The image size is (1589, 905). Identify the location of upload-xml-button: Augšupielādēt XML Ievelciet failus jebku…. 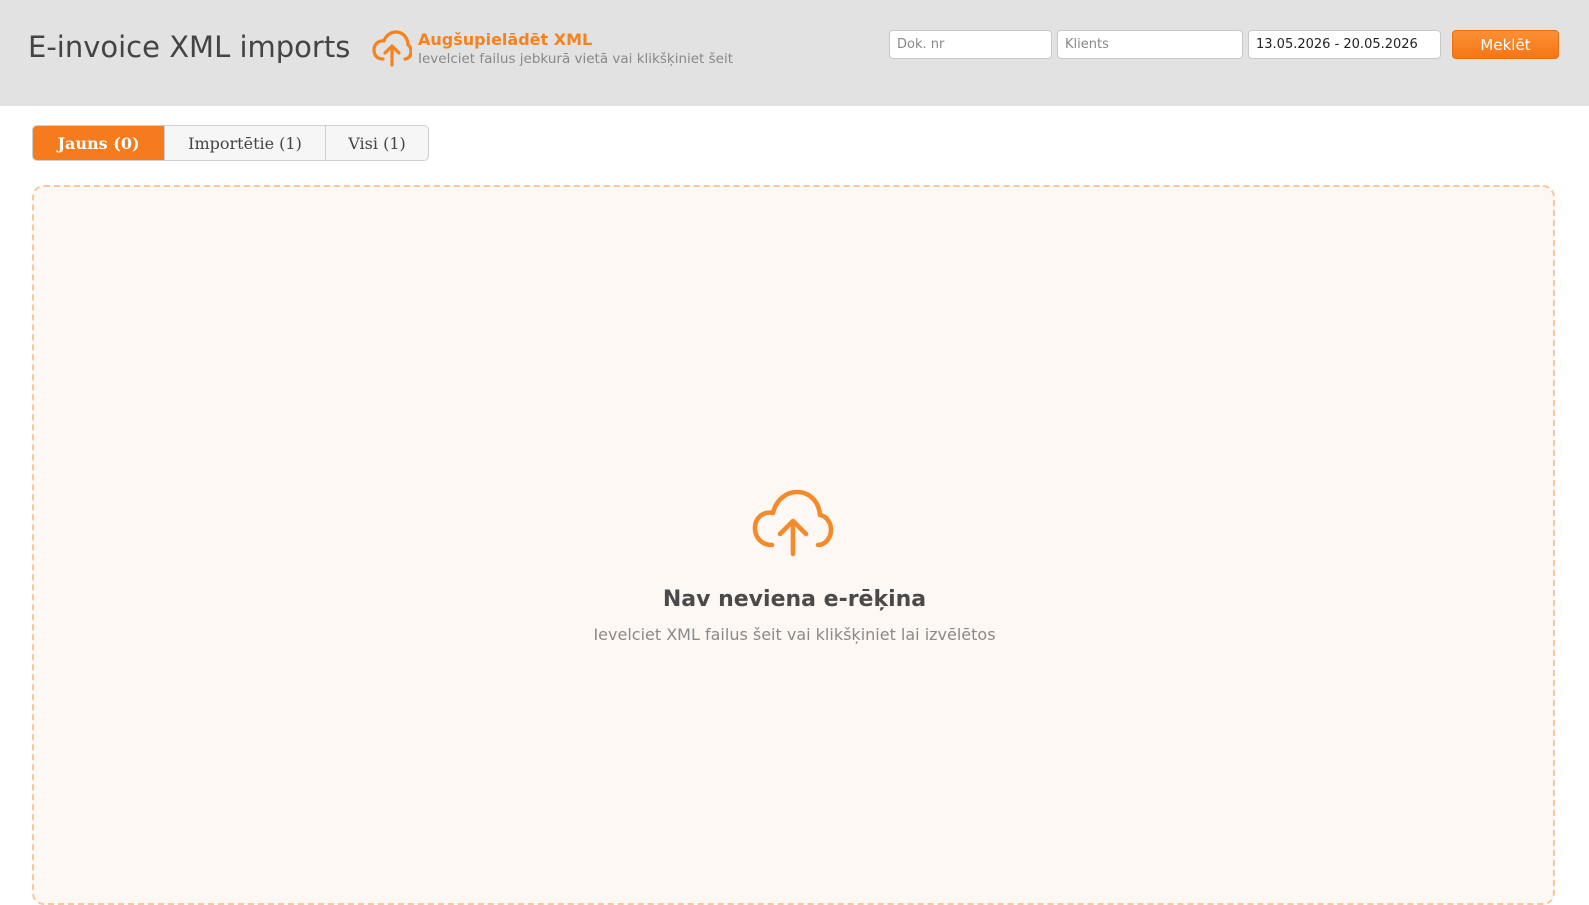
(552, 50).